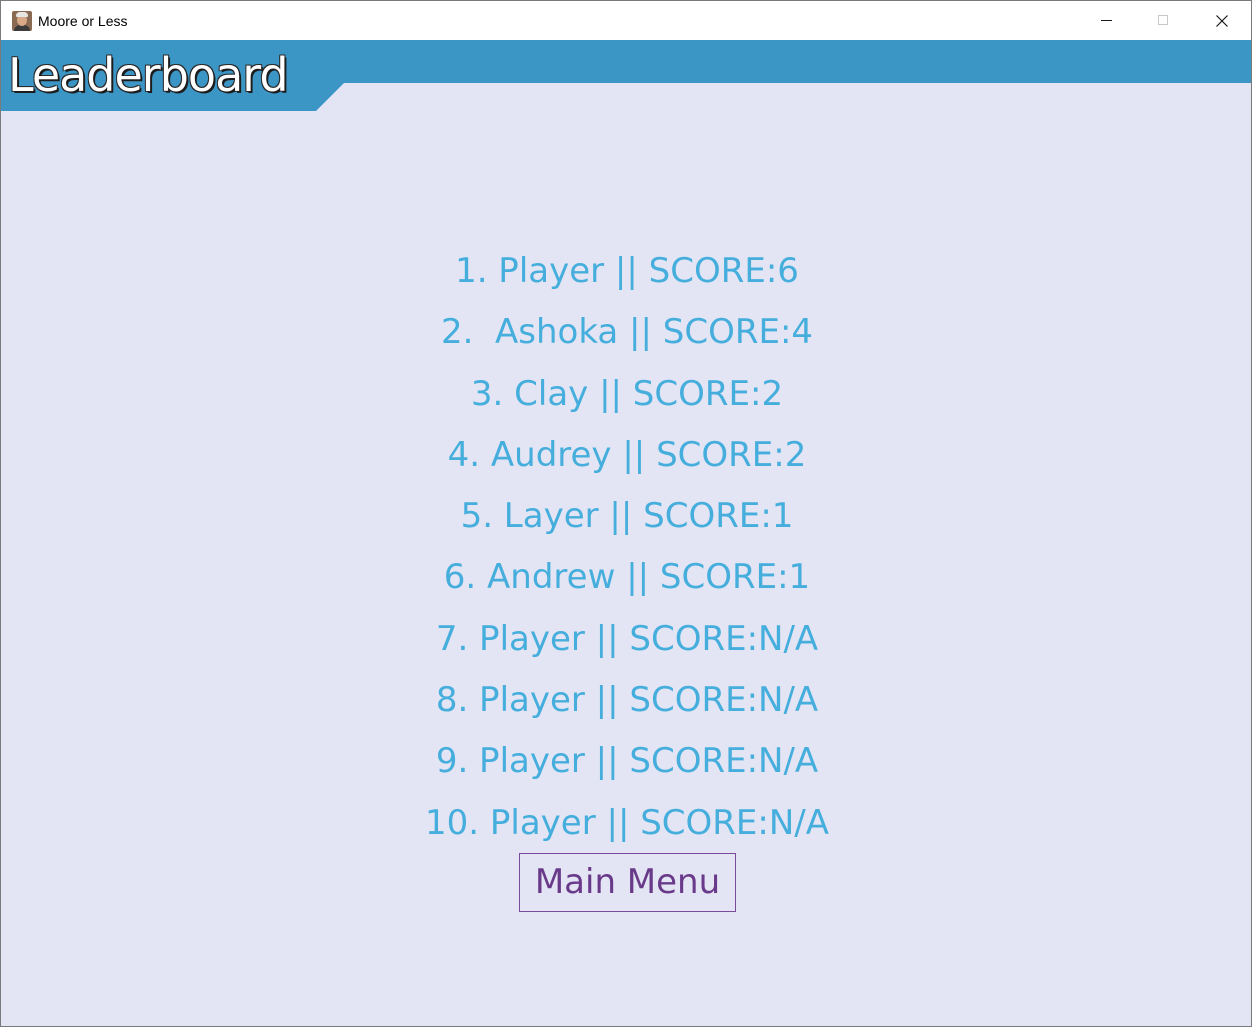 Image resolution: width=1252 pixels, height=1027 pixels. What do you see at coordinates (627, 332) in the screenshot?
I see `leaderboard-entry-2: 2. Ashoka || SCORE:4` at bounding box center [627, 332].